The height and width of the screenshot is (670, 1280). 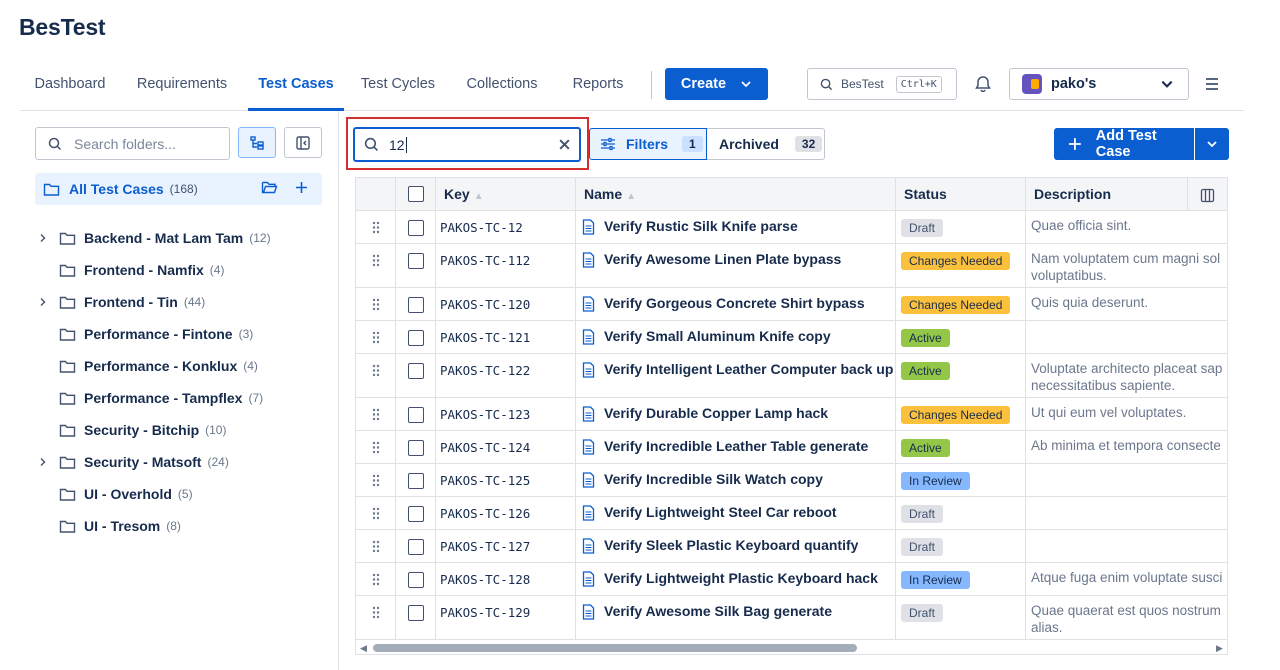 I want to click on test-case-name: Verify Sleek Plastic Keyboard quantify, so click(x=731, y=545).